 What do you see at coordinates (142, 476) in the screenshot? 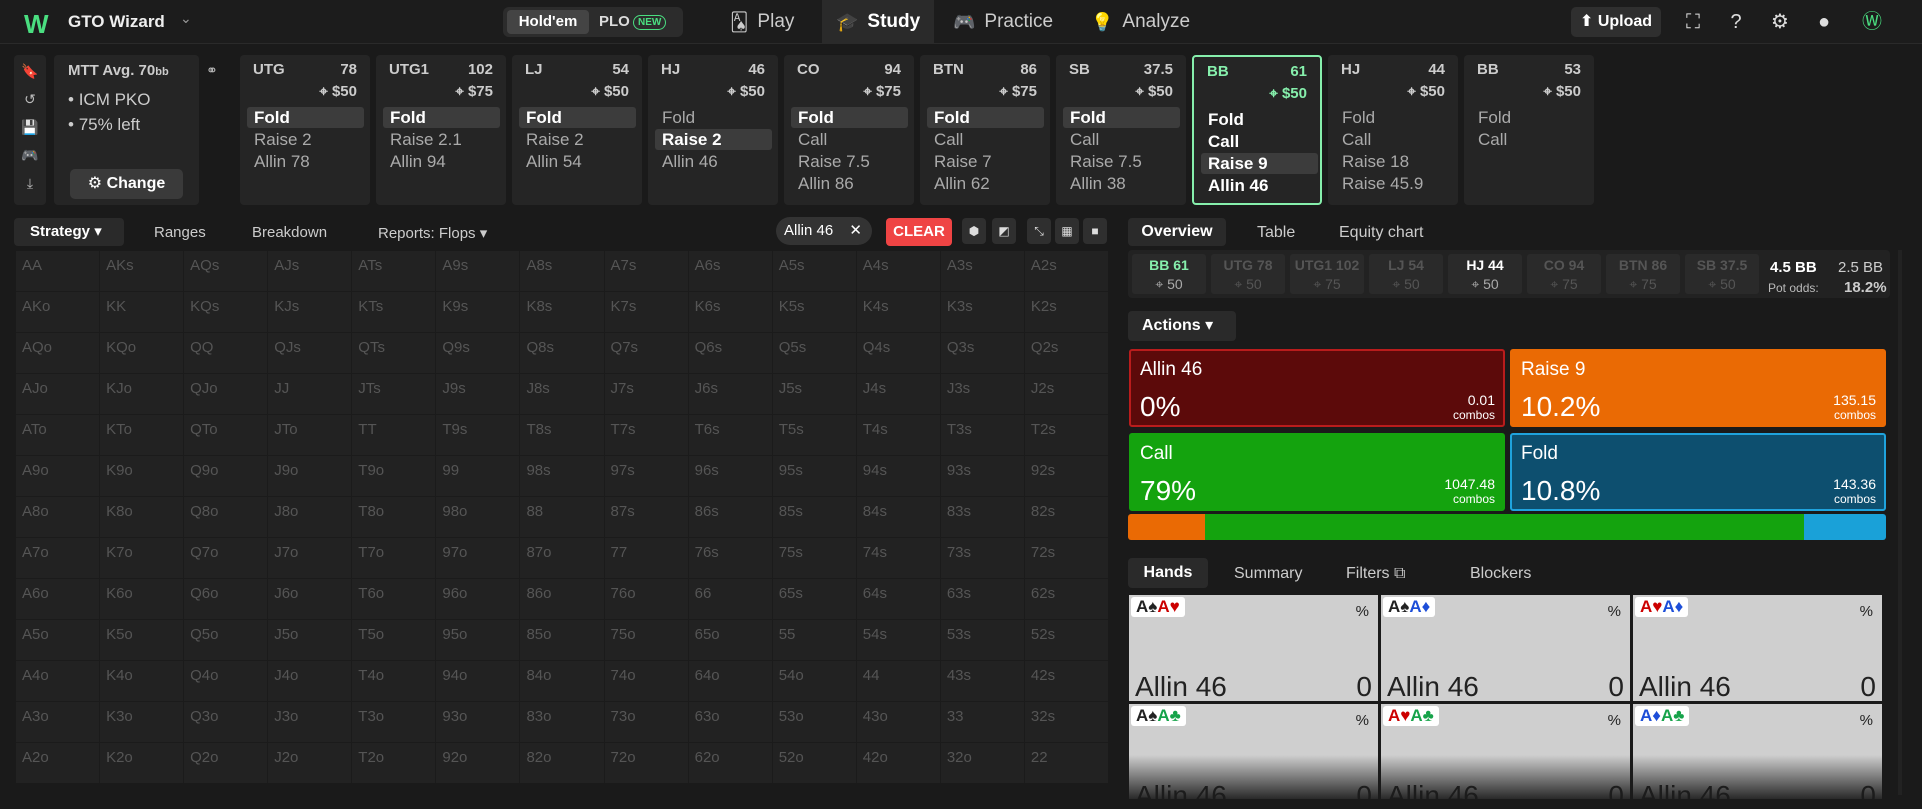
I see `range-cell: K9o` at bounding box center [142, 476].